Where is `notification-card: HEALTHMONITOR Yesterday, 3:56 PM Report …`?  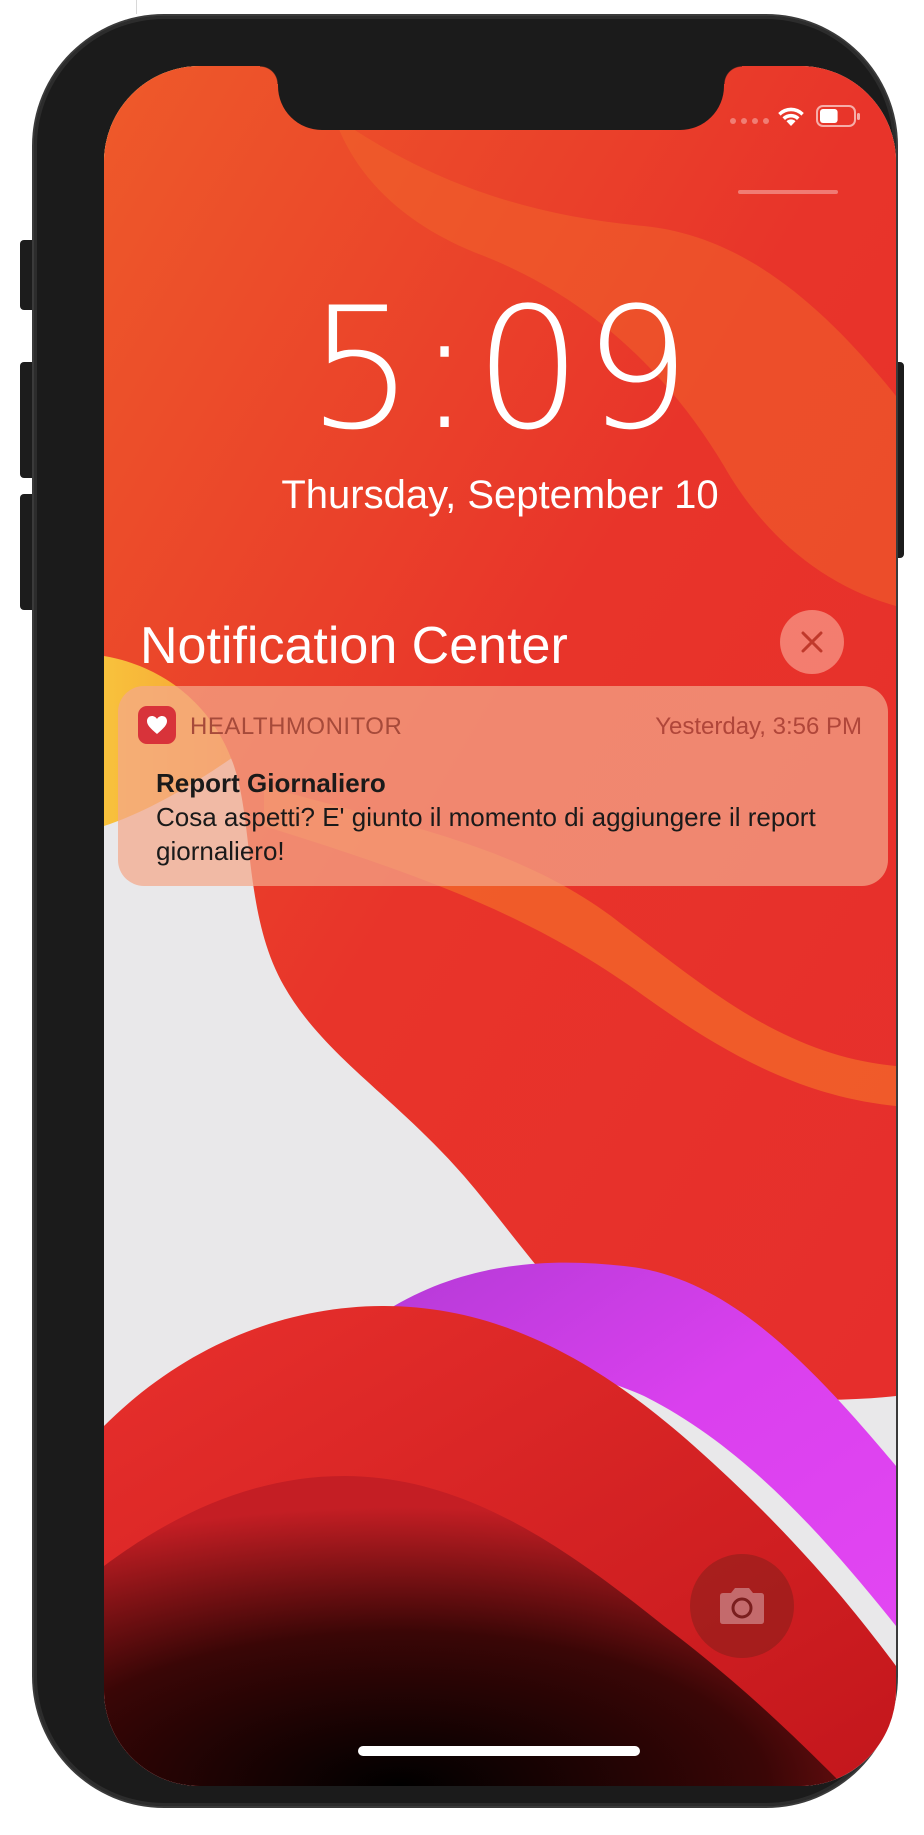 notification-card: HEALTHMONITOR Yesterday, 3:56 PM Report … is located at coordinates (503, 786).